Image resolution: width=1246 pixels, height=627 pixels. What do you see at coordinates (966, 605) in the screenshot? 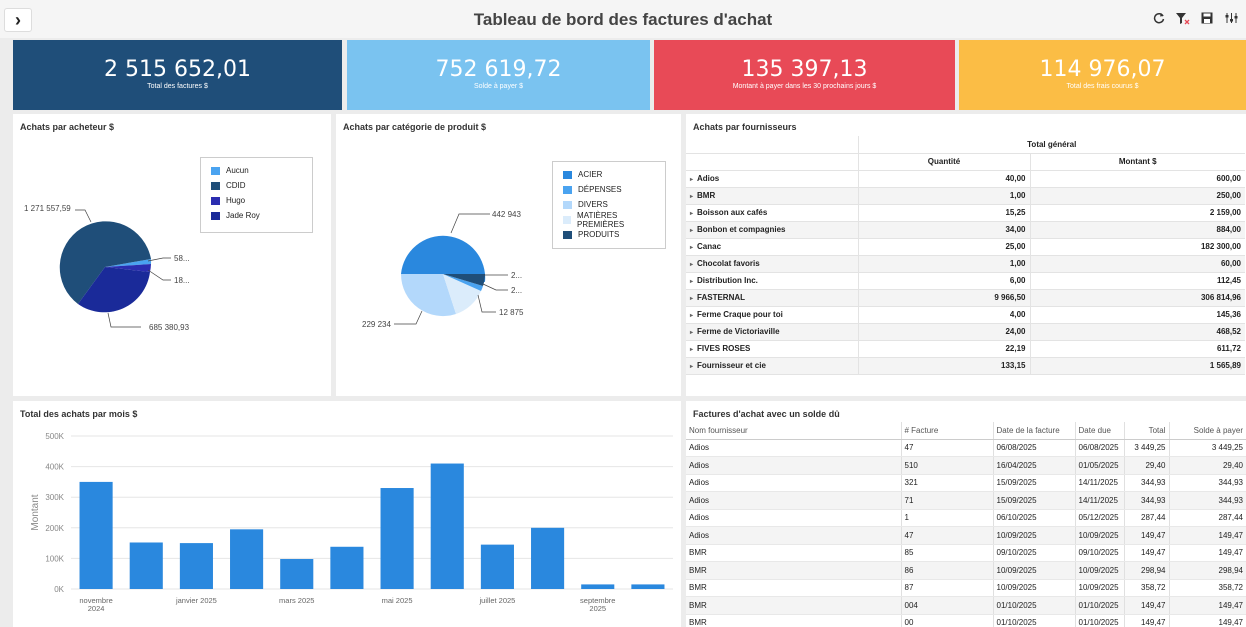
I see `table-row: BMR 004 01/10/2025 01/10/2025 149,47 149,47` at bounding box center [966, 605].